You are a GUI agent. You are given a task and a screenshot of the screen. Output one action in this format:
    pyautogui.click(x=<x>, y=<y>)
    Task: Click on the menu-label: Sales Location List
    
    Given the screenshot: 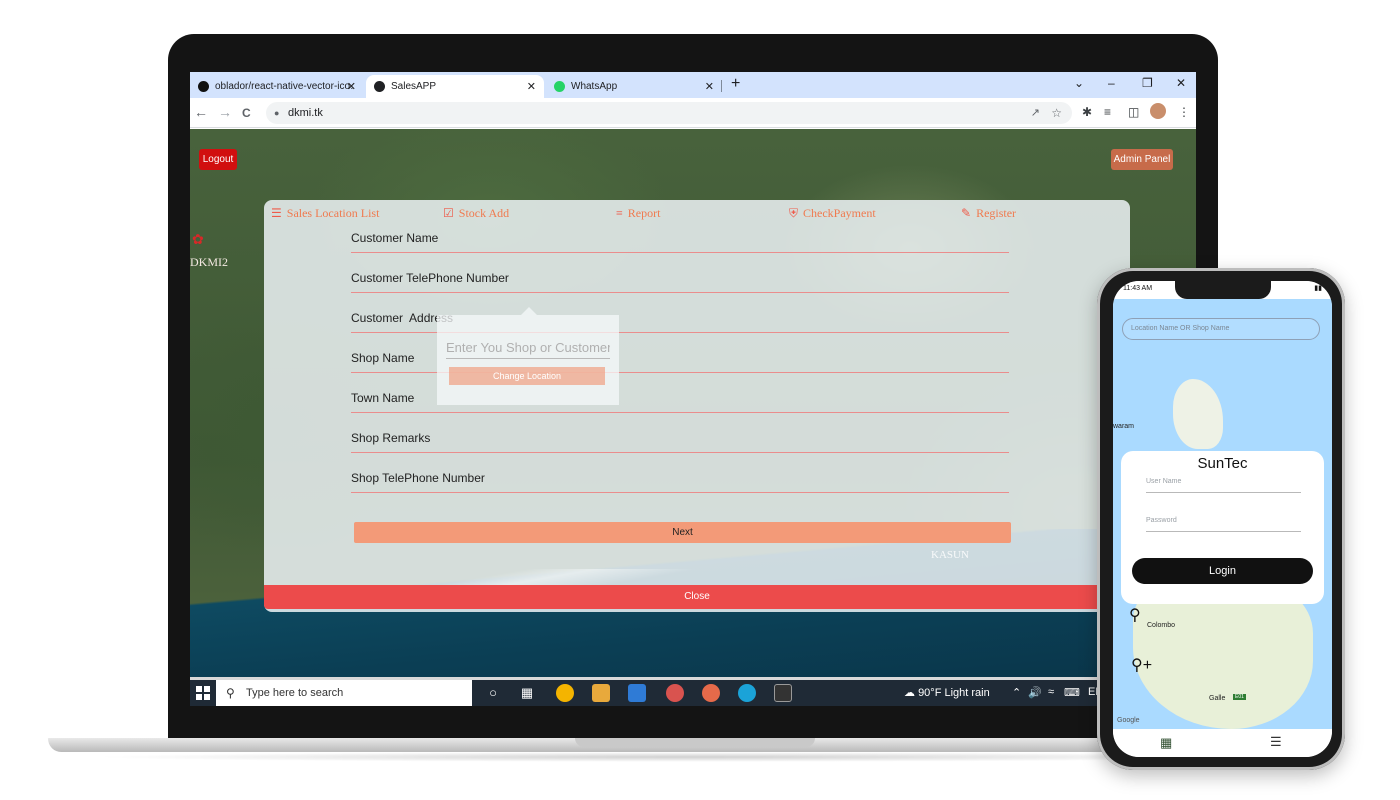 What is the action you would take?
    pyautogui.click(x=333, y=213)
    